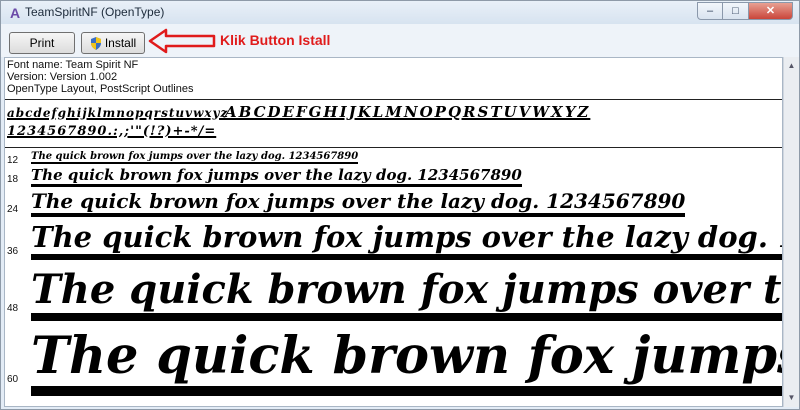 This screenshot has width=800, height=410. What do you see at coordinates (400, 40) in the screenshot?
I see `toolbar: Print Install` at bounding box center [400, 40].